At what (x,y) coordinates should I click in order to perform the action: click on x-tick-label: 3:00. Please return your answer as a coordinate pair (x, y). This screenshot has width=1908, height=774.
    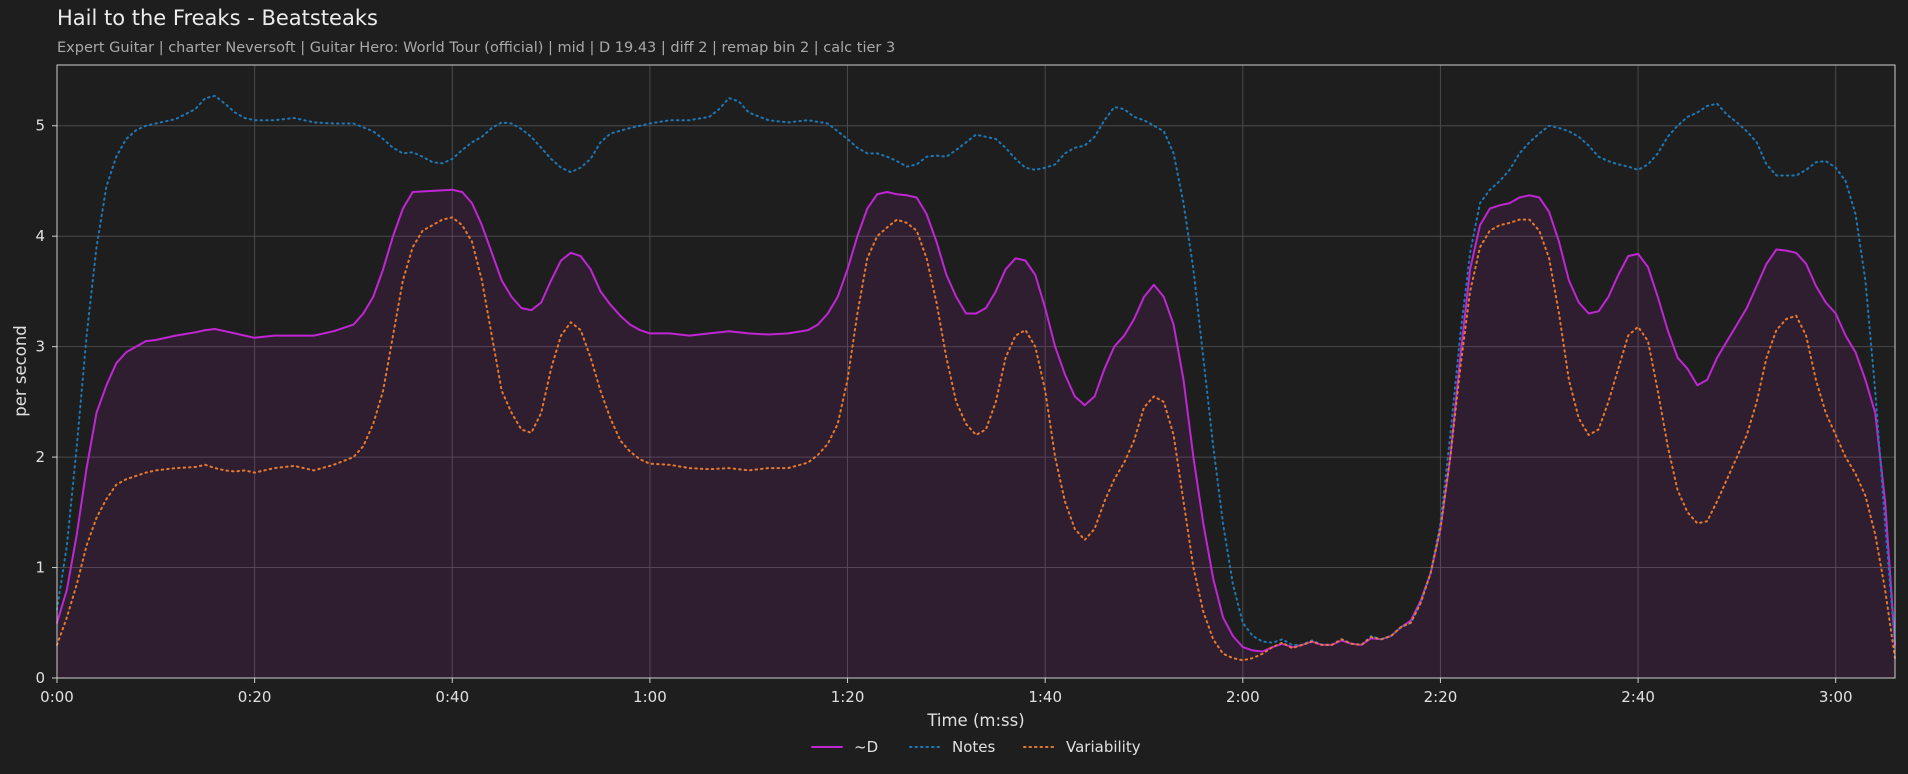
    Looking at the image, I should click on (1836, 697).